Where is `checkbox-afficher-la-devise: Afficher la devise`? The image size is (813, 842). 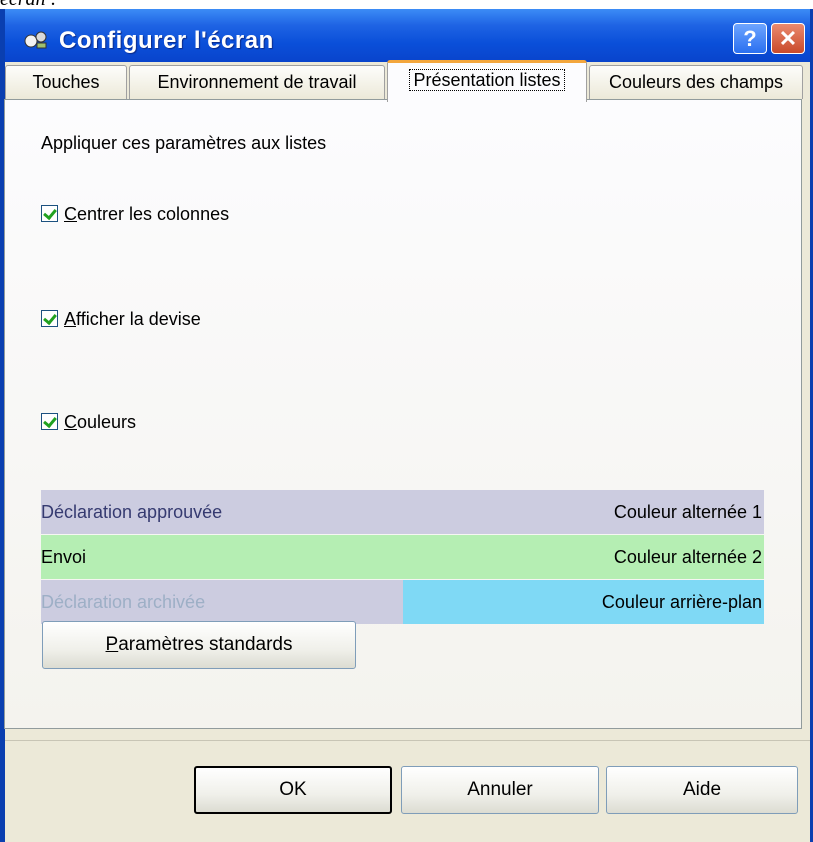
checkbox-afficher-la-devise: Afficher la devise is located at coordinates (121, 319).